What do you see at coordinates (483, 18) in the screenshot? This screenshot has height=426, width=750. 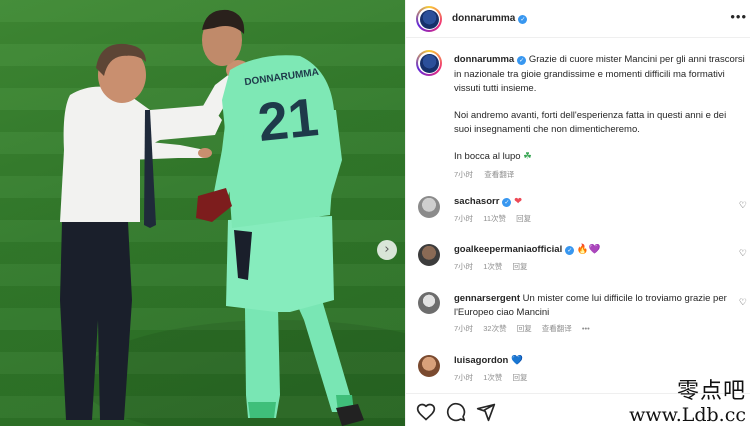 I see `author-username-text: donnarumma` at bounding box center [483, 18].